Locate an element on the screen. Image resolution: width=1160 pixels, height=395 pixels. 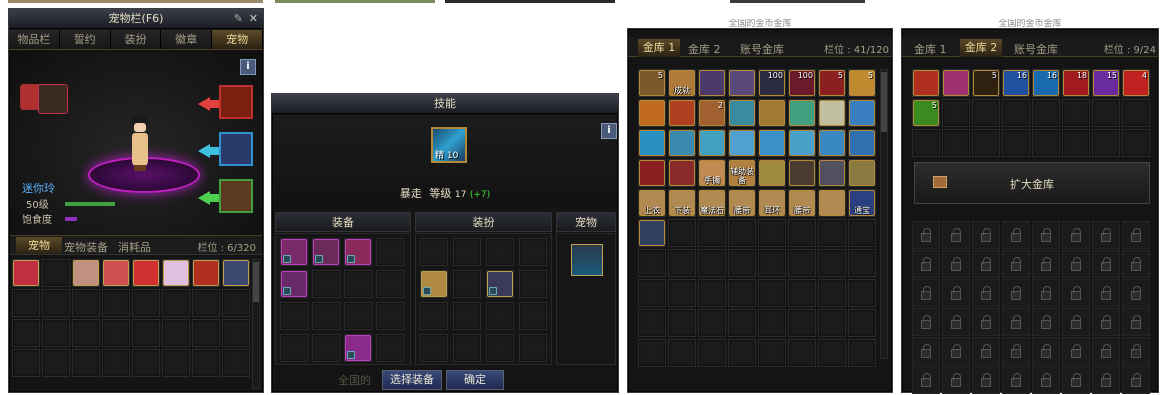
avatar-item-icon is located at coordinates (500, 284).